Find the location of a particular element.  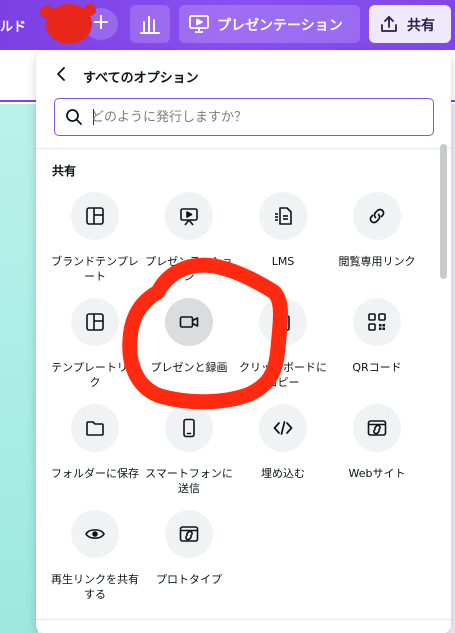

scrollbar is located at coordinates (444, 388).